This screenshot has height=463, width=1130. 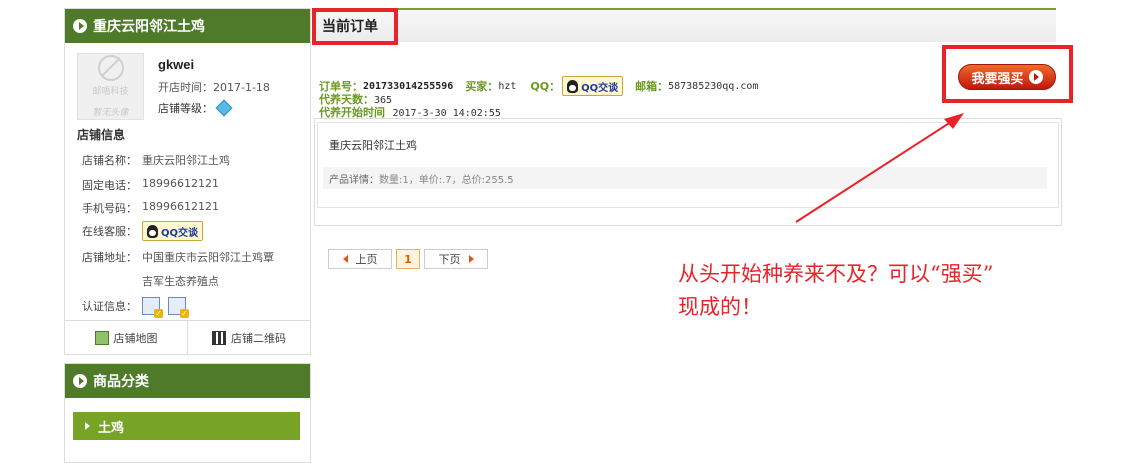 What do you see at coordinates (875, 171) in the screenshot?
I see `annotation-arrow-line` at bounding box center [875, 171].